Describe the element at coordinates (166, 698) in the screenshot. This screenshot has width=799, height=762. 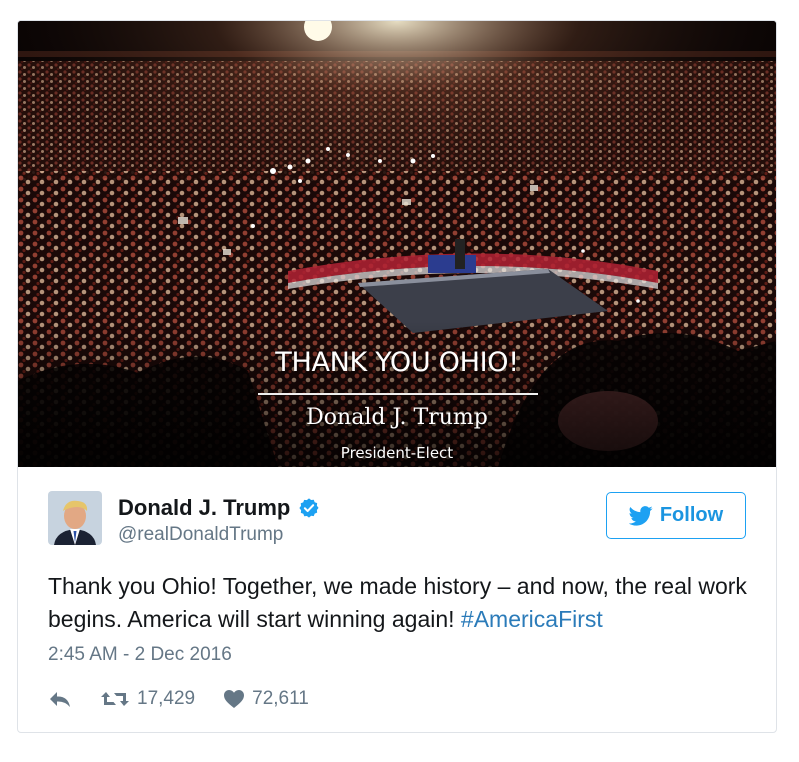
I see `retweet-count: 17,429` at that location.